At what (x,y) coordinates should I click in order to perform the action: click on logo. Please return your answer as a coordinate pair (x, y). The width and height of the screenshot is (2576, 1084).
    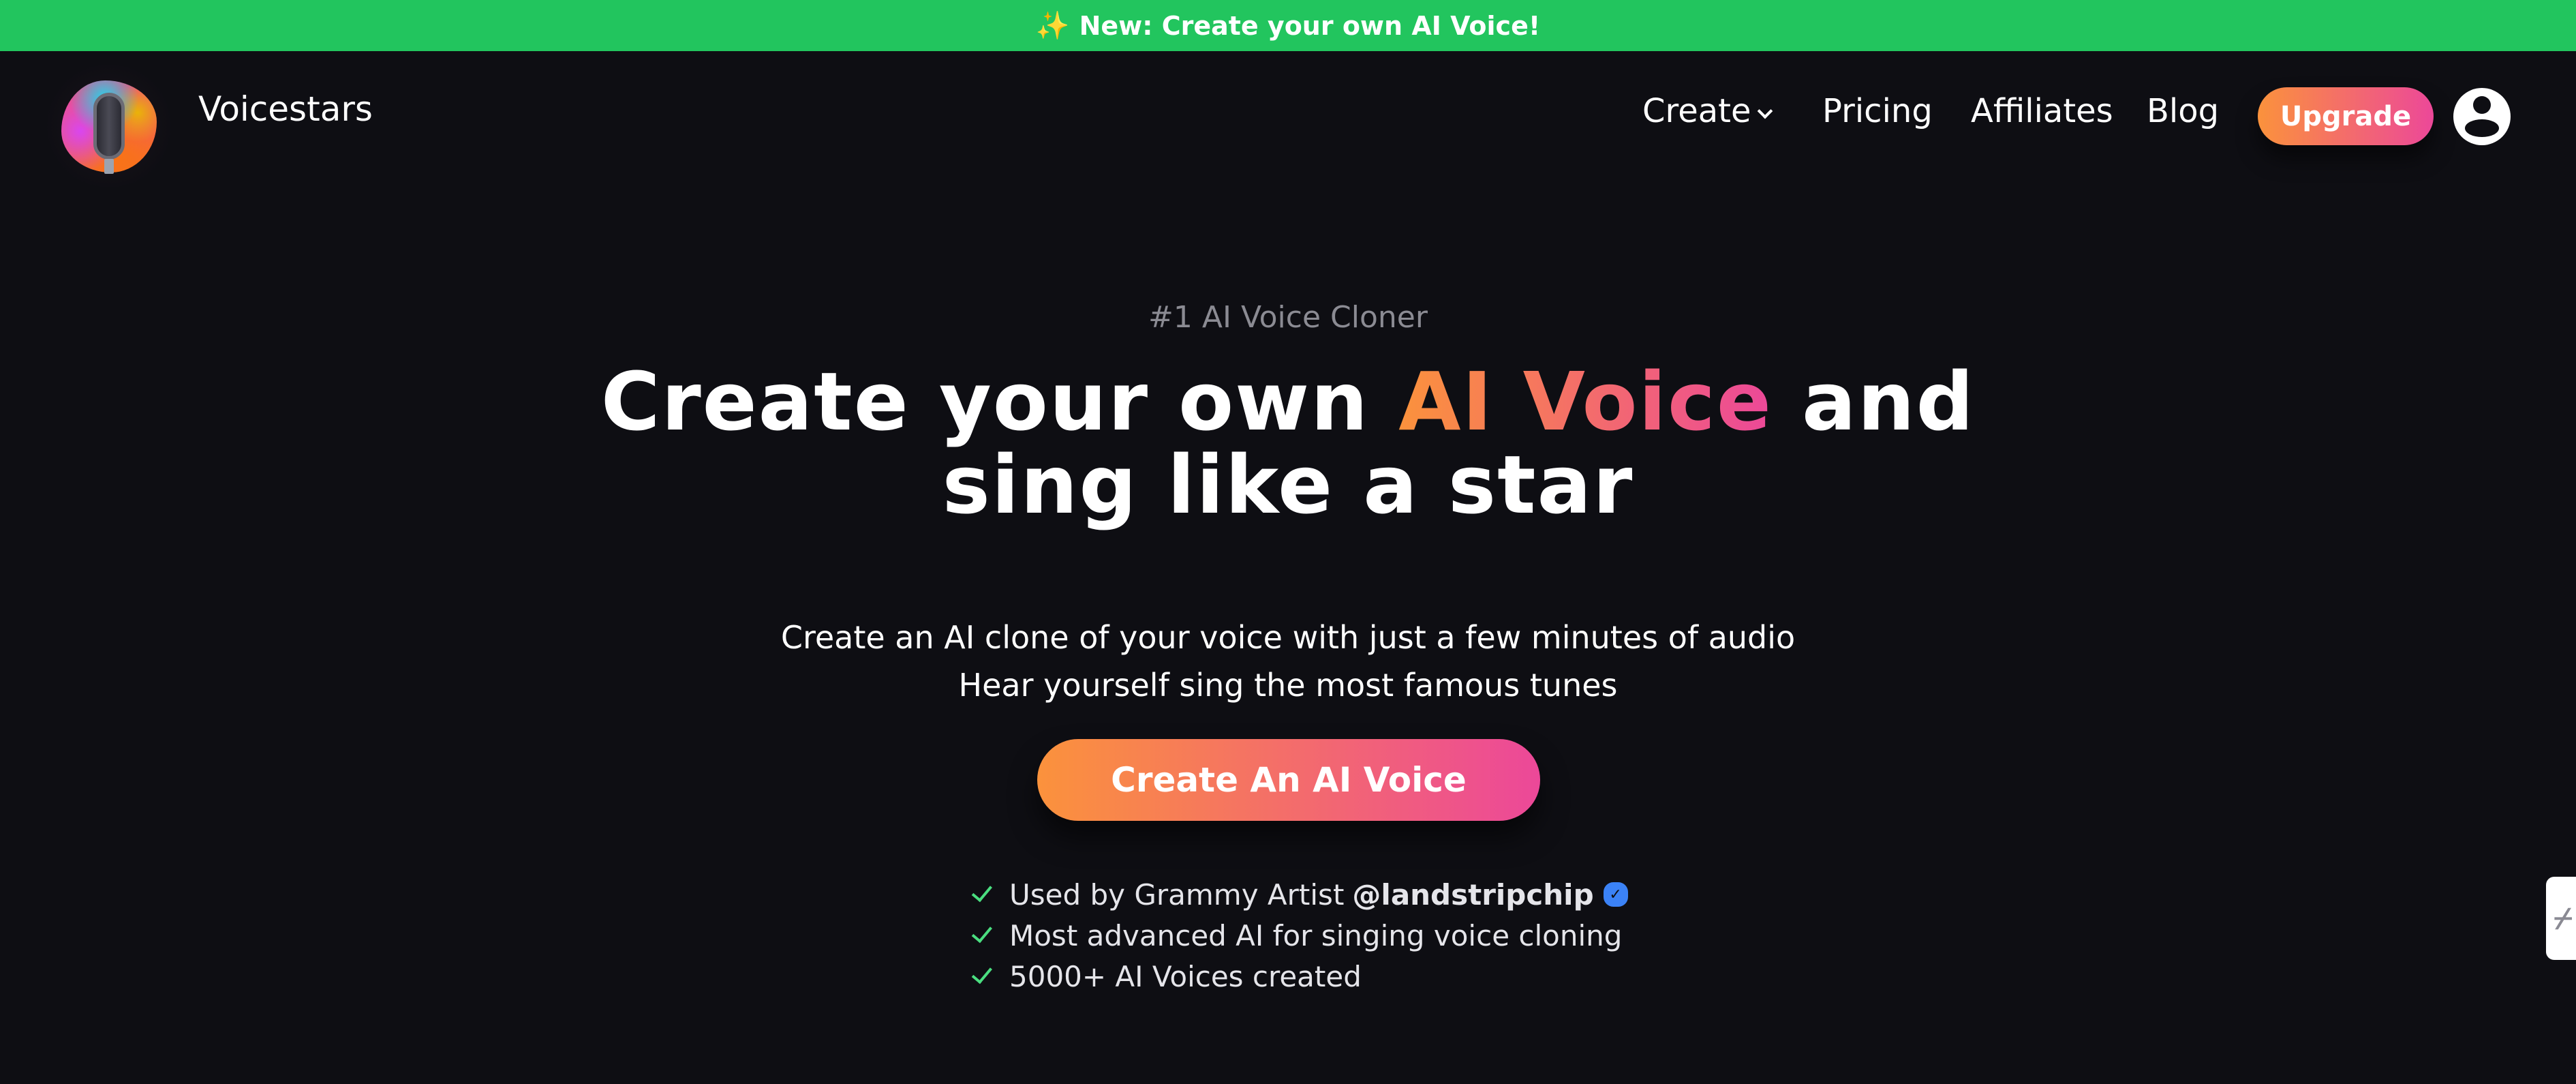
    Looking at the image, I should click on (109, 126).